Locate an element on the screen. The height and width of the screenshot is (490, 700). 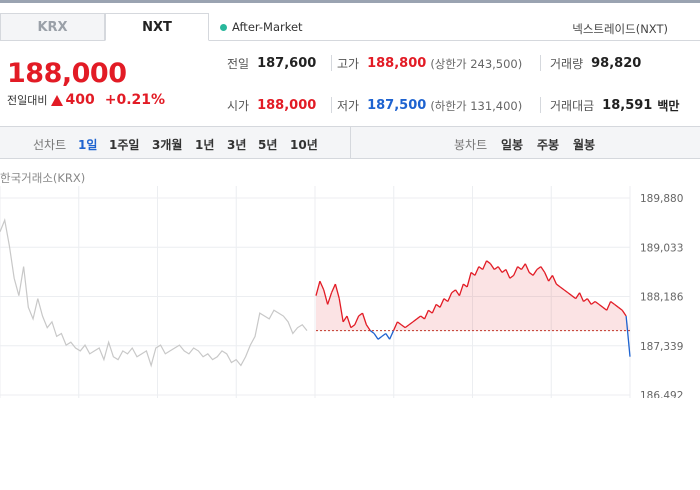
y-axis-ticks: 189,880 189,033 188,186 187,339 186,492 is located at coordinates (662, 295).